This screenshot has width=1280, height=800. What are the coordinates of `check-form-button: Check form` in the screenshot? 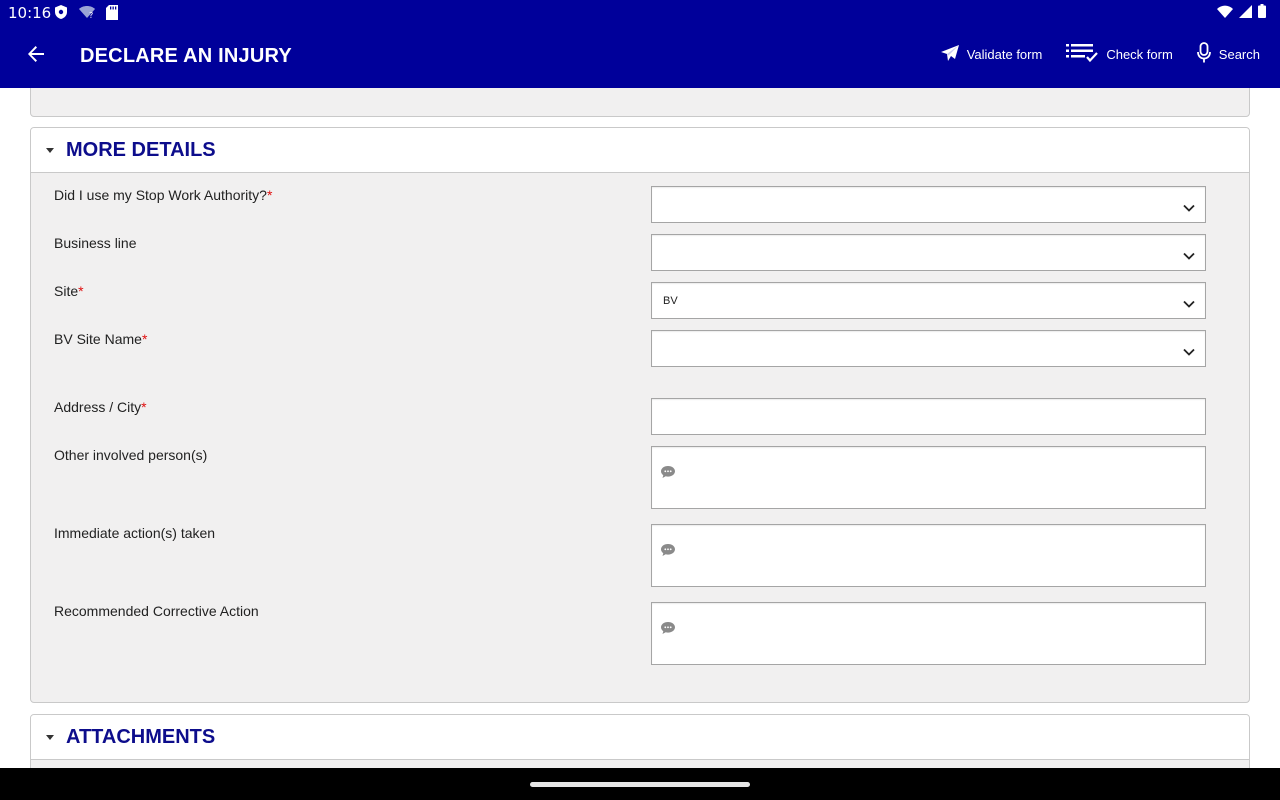 It's located at (1119, 54).